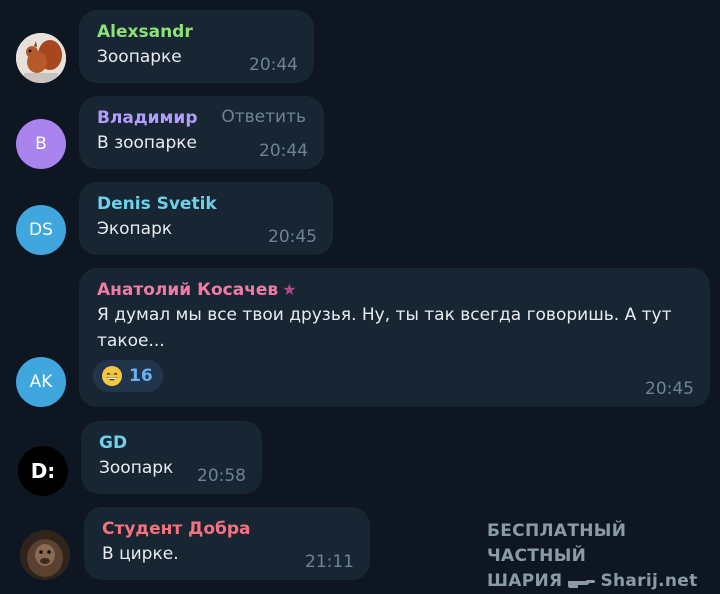 The image size is (720, 594). Describe the element at coordinates (112, 376) in the screenshot. I see `grinning-emoji-icon` at that location.